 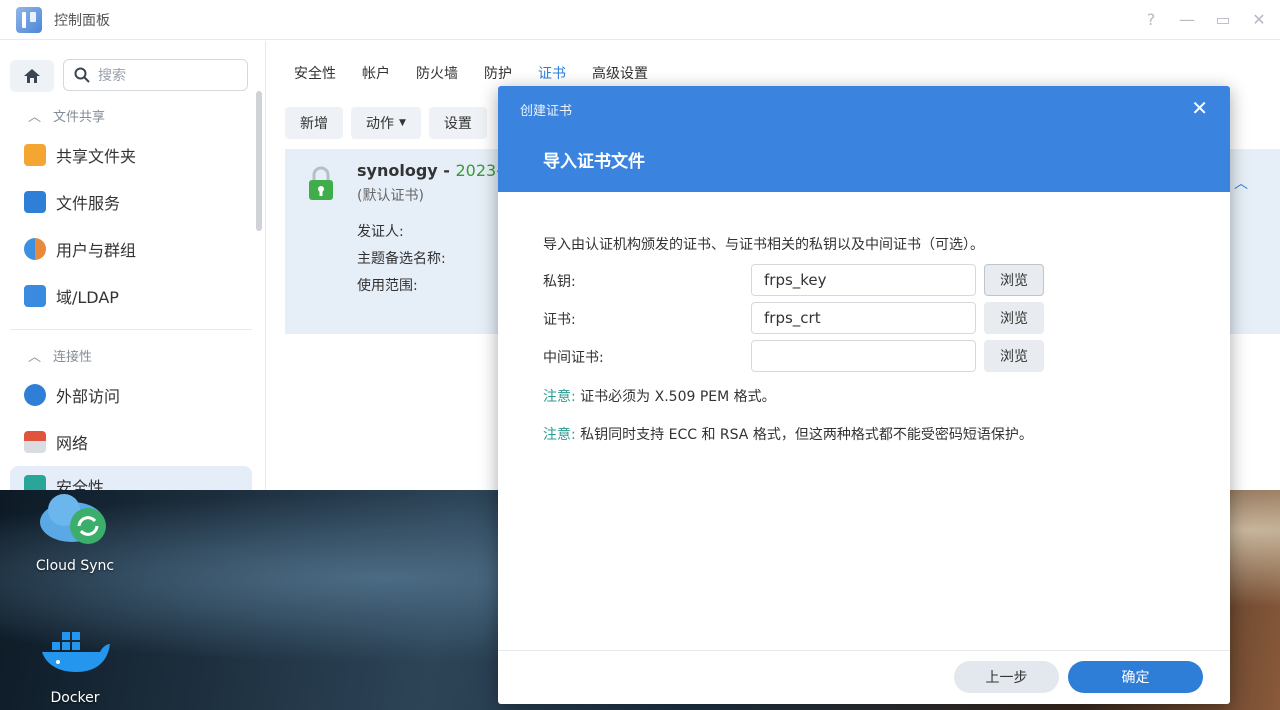 I want to click on home-button, so click(x=32, y=76).